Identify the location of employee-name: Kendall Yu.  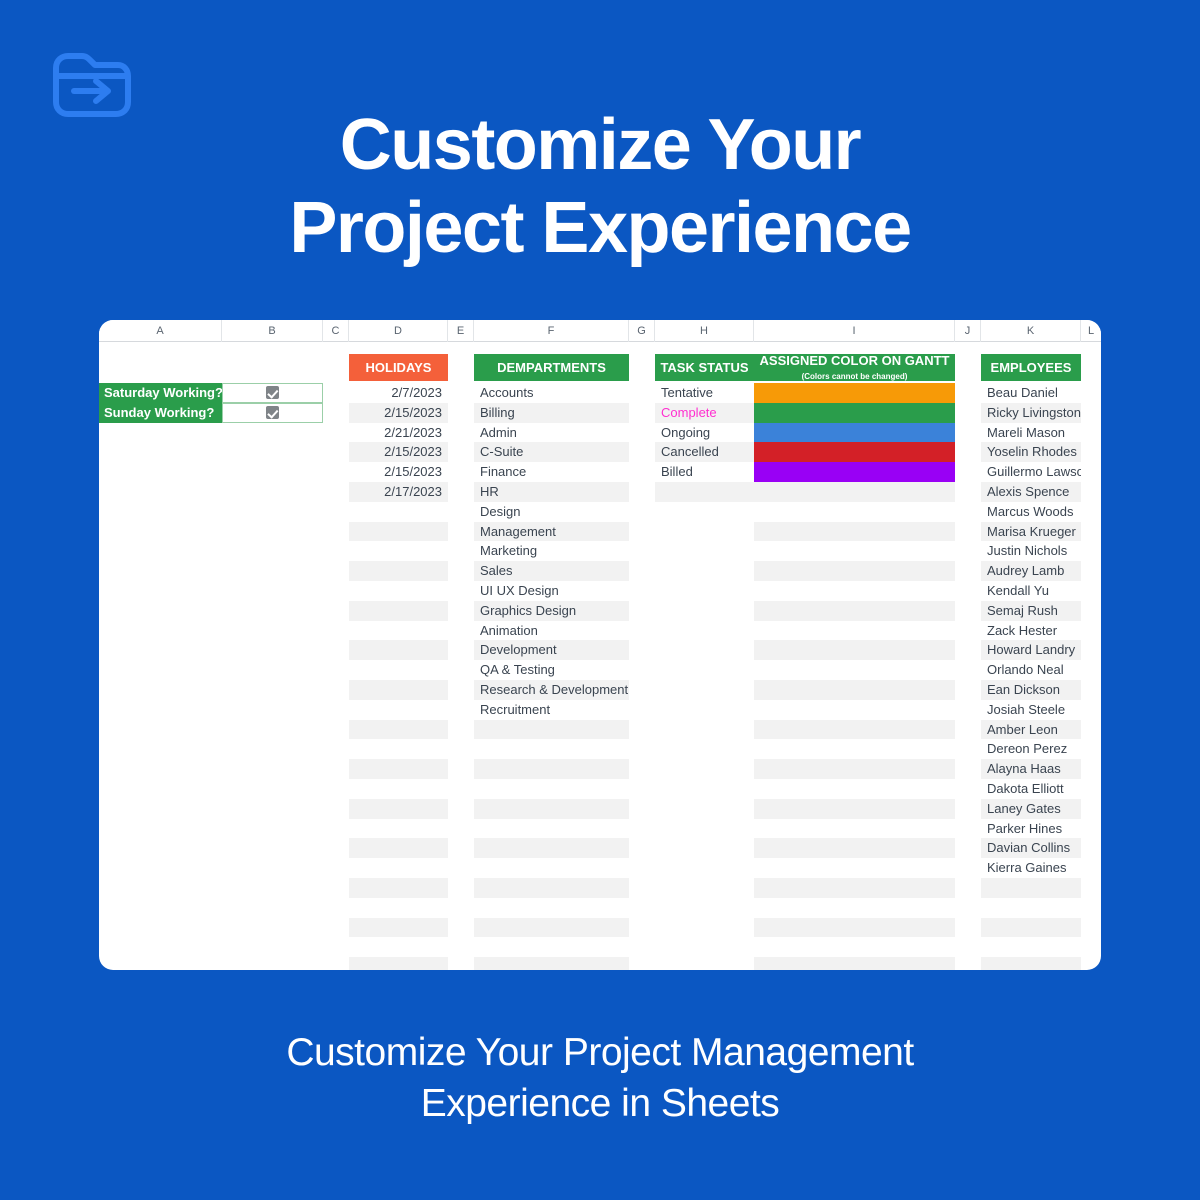
(1018, 590).